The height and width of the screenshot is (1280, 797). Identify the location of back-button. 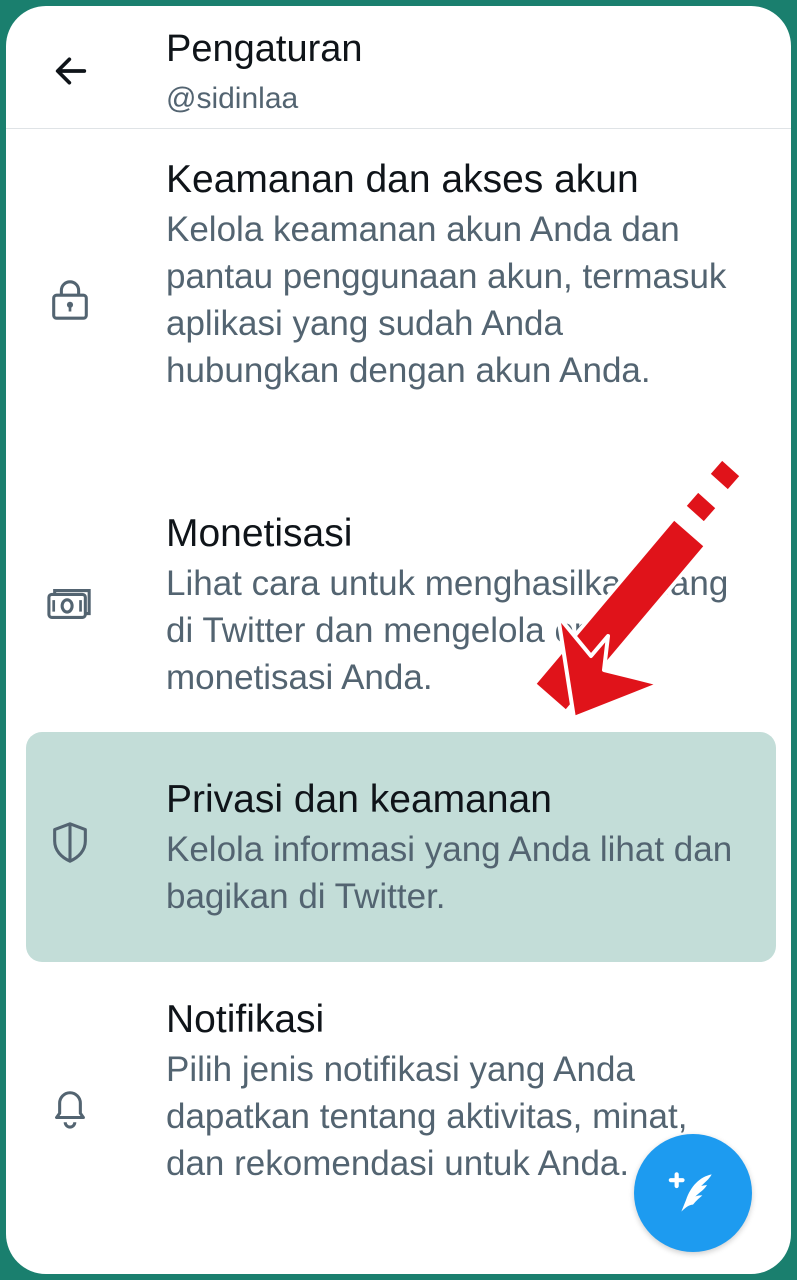
(71, 71).